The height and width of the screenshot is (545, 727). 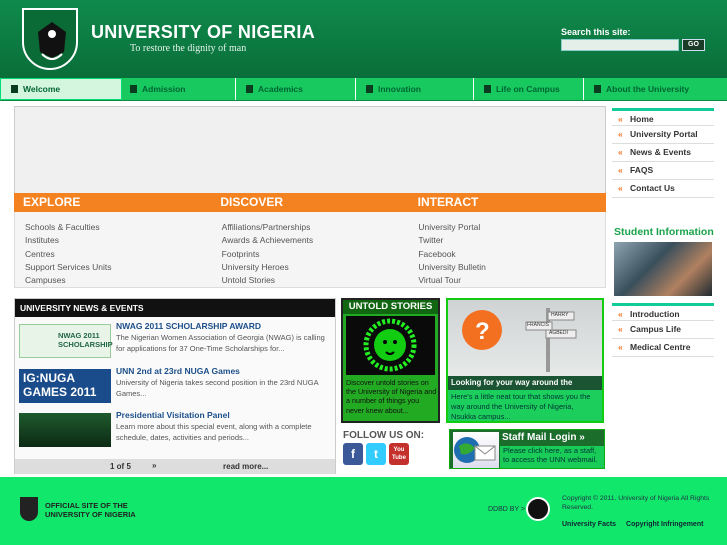 What do you see at coordinates (14, 89) in the screenshot?
I see `book-icon` at bounding box center [14, 89].